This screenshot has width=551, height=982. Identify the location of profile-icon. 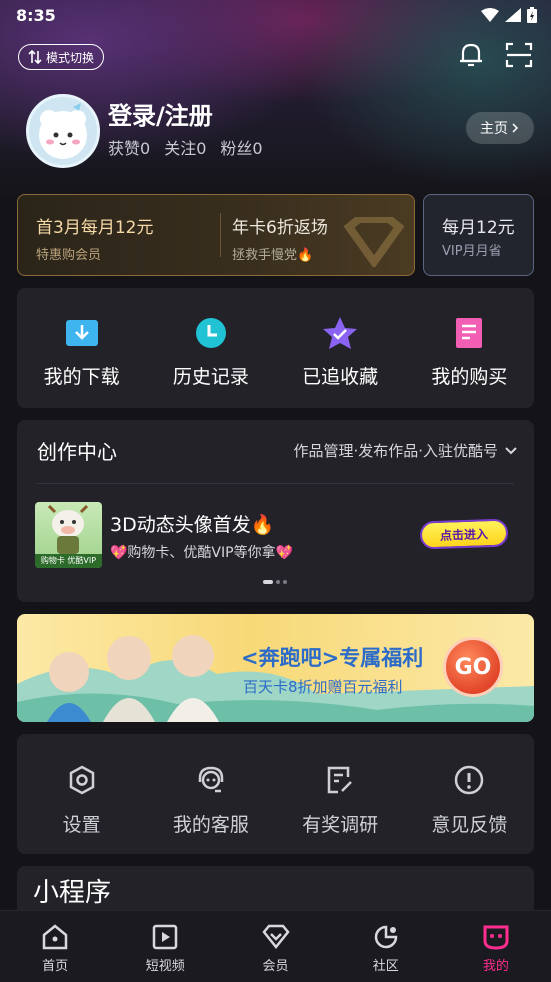
(496, 937).